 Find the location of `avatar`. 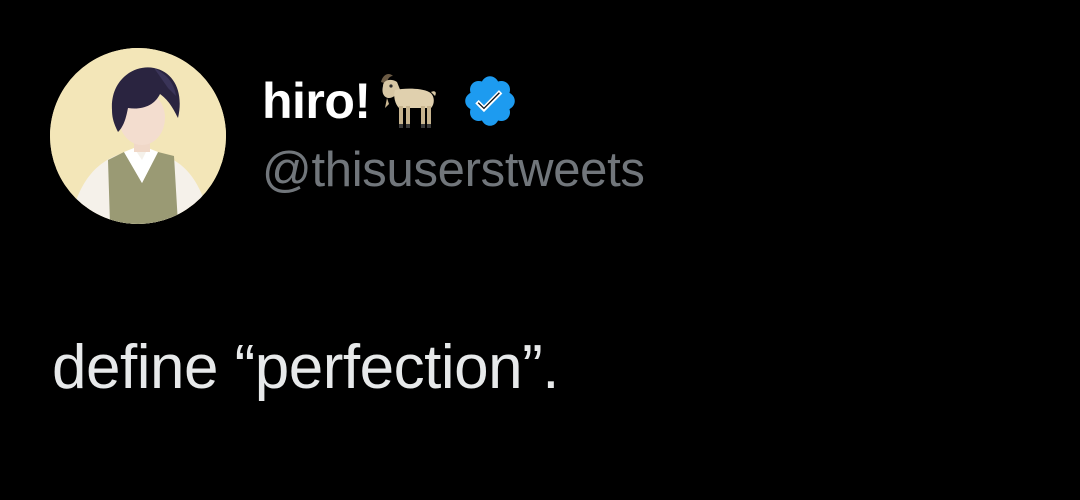

avatar is located at coordinates (138, 136).